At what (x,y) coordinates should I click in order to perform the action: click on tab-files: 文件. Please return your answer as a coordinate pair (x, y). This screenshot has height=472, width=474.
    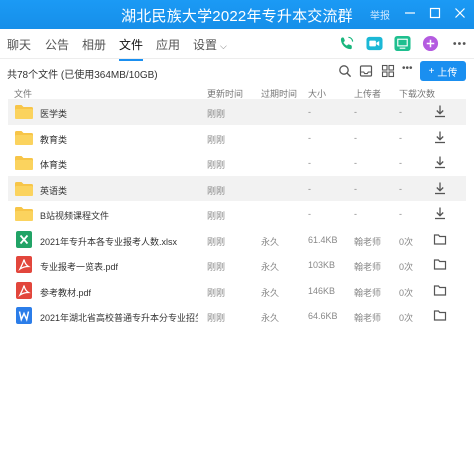
    Looking at the image, I should click on (131, 48).